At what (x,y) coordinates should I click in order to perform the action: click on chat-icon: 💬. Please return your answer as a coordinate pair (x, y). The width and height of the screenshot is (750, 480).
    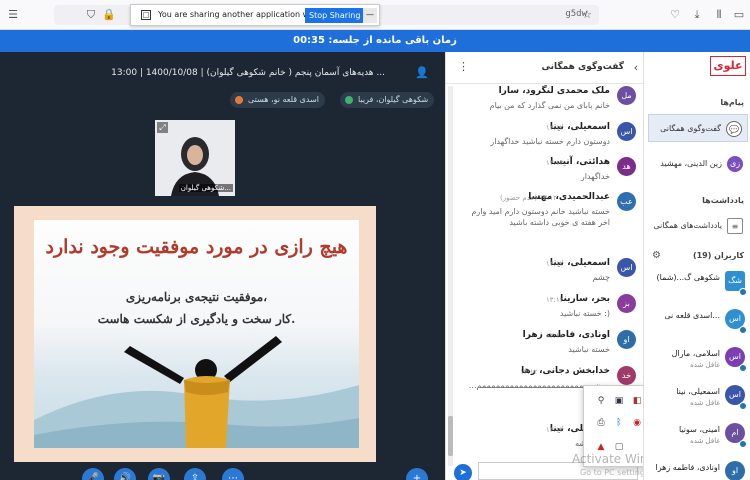
    Looking at the image, I should click on (734, 129).